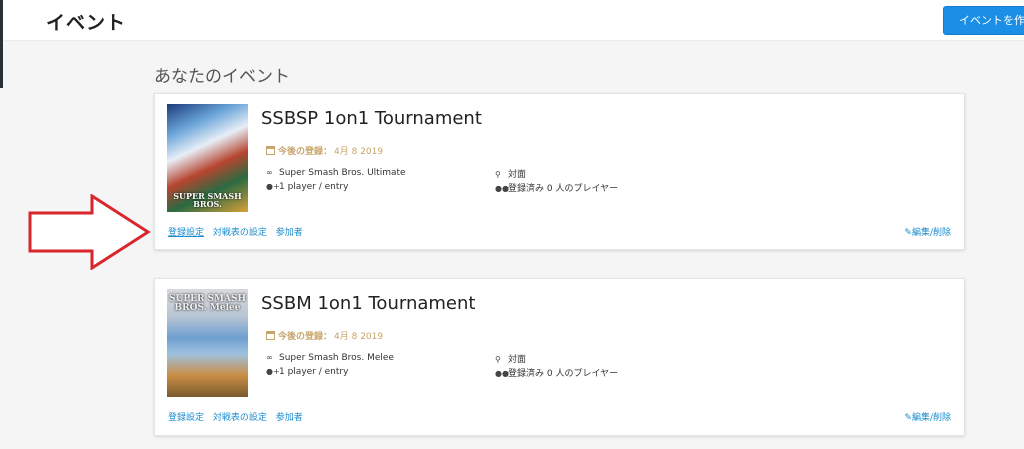 The width and height of the screenshot is (1024, 449). I want to click on game-info: ∞ Super Smash Bros. Melee, so click(330, 358).